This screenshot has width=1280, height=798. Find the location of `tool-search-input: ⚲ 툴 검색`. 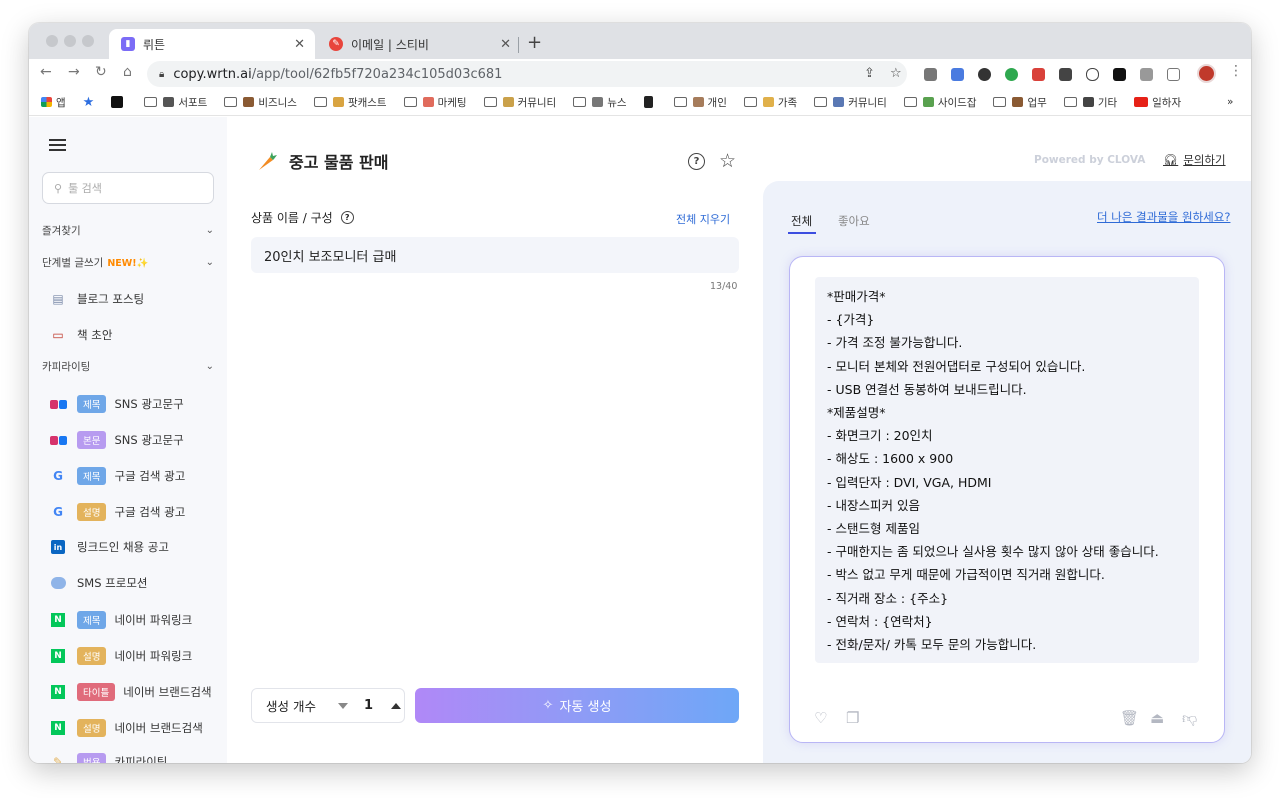

tool-search-input: ⚲ 툴 검색 is located at coordinates (128, 188).